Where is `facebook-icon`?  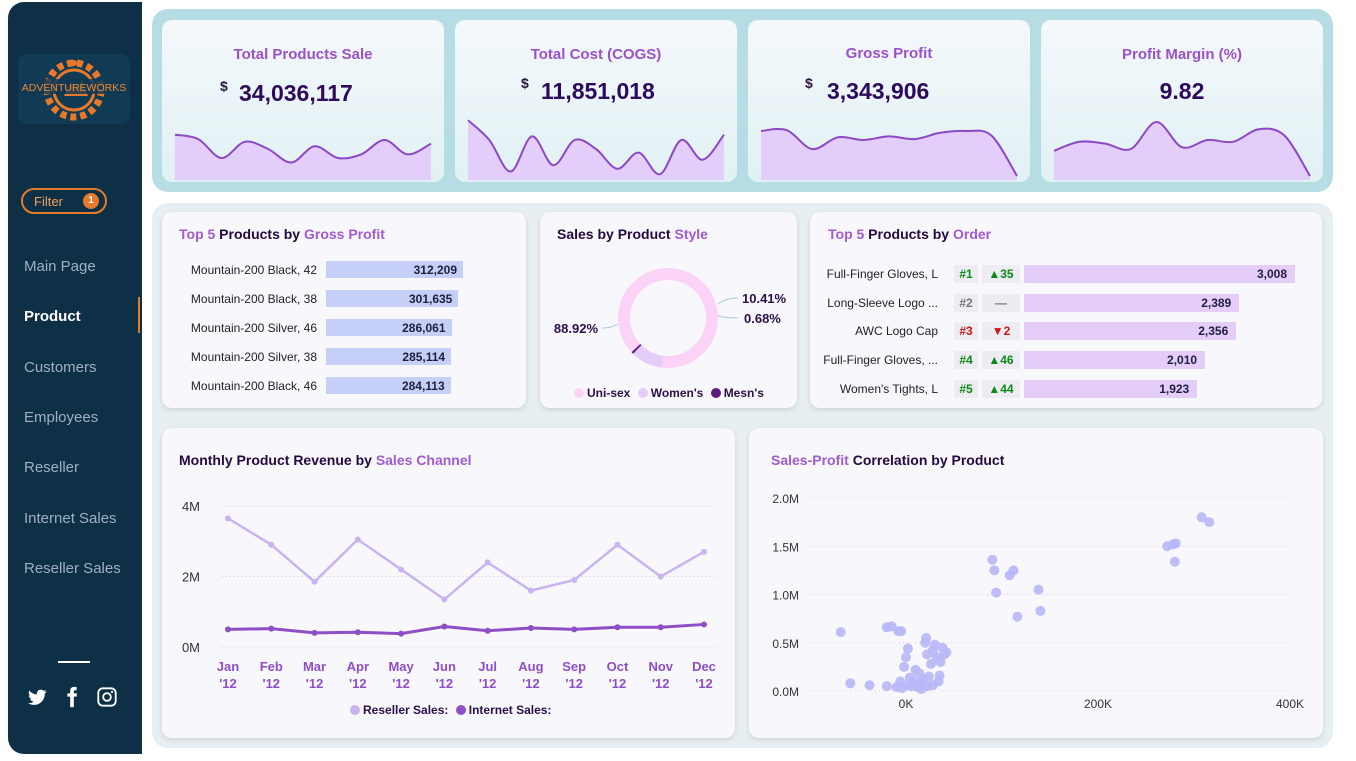
facebook-icon is located at coordinates (72, 697).